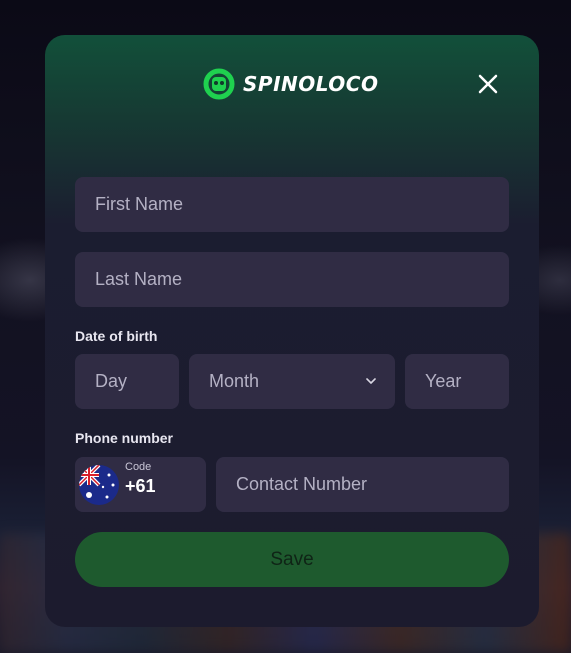  I want to click on close-button, so click(488, 84).